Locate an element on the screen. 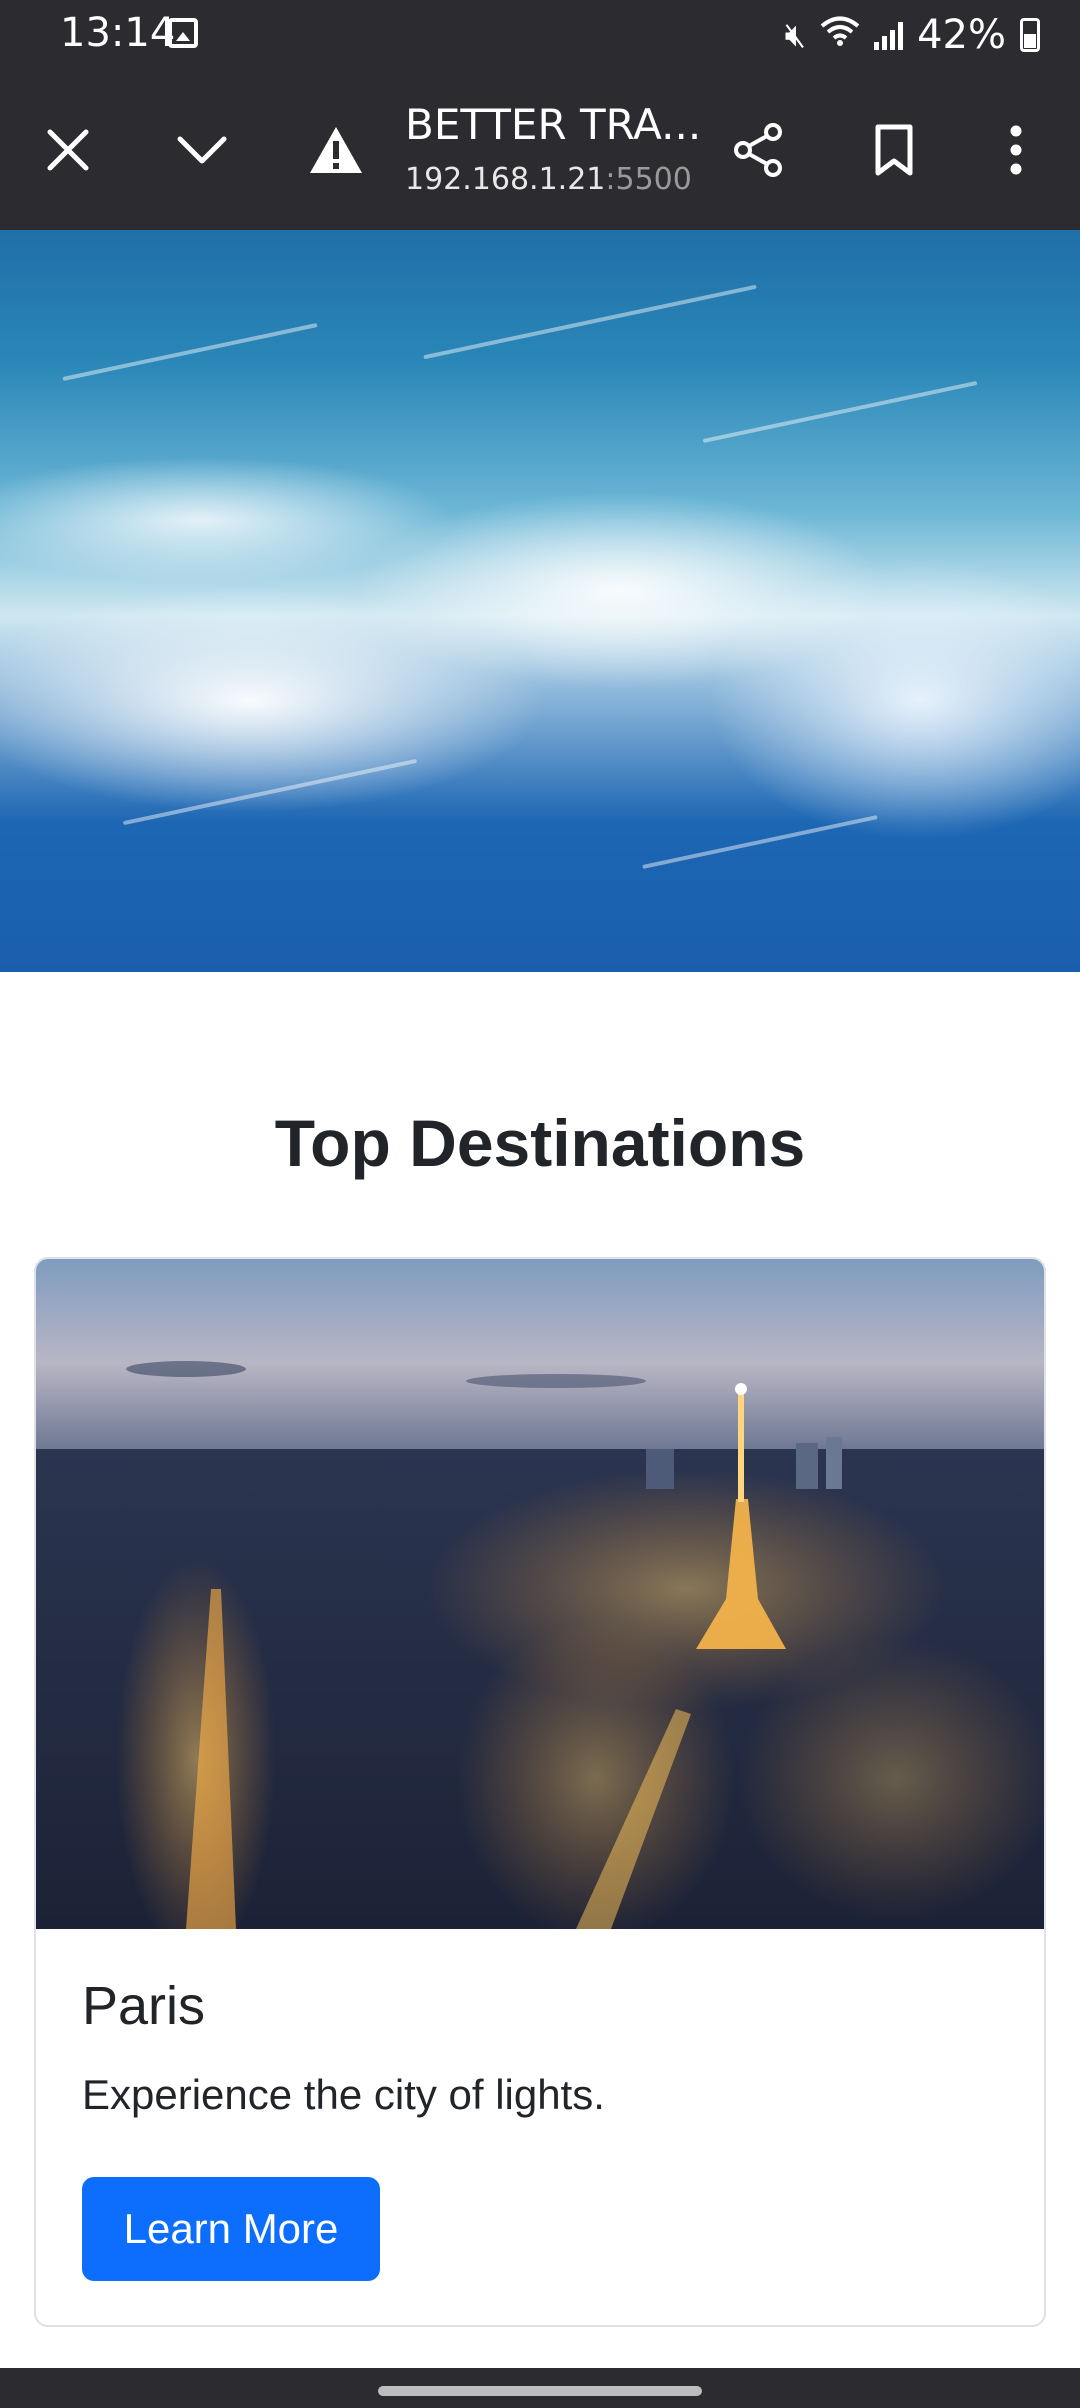 The width and height of the screenshot is (1080, 2408). status-time: 13:14 is located at coordinates (118, 33).